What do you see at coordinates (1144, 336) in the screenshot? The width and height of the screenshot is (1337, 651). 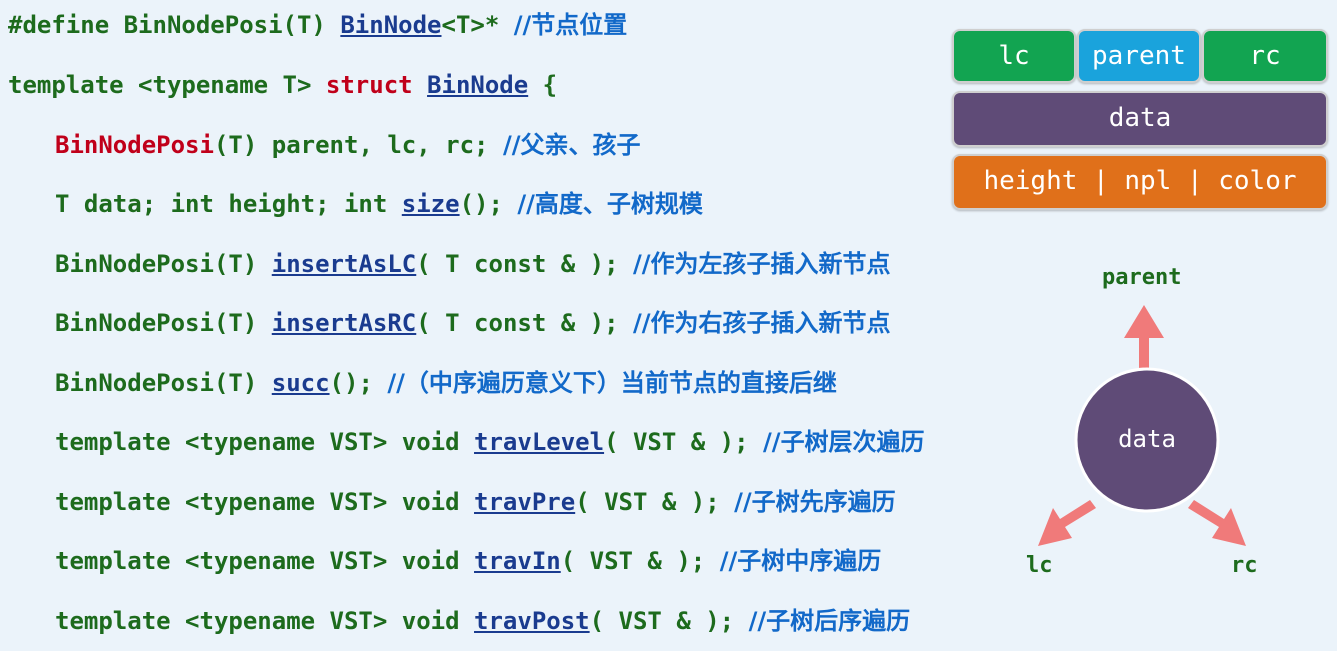 I see `parent-arrow` at bounding box center [1144, 336].